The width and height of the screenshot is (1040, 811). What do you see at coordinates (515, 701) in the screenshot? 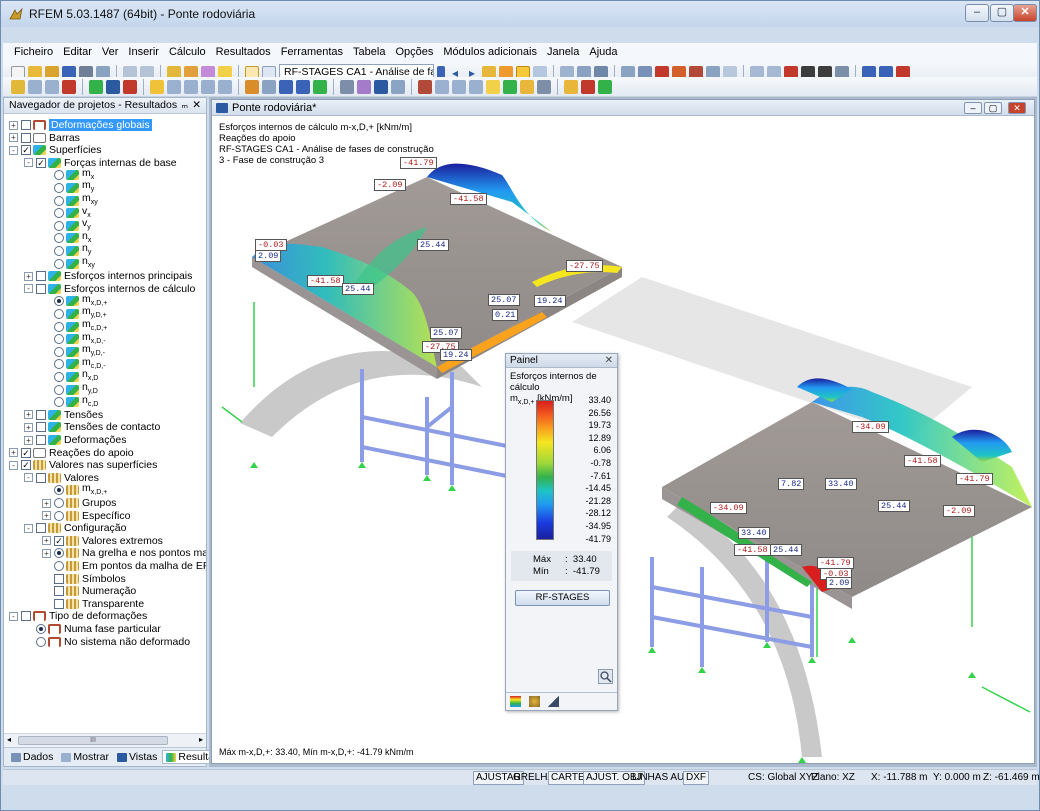
I see `color-scale-tab-icon` at bounding box center [515, 701].